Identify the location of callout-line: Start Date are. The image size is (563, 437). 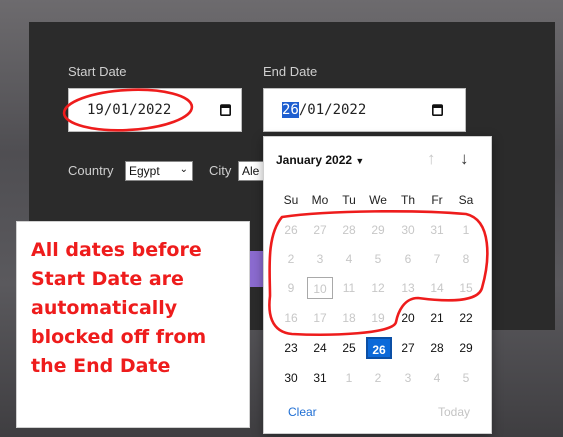
(107, 279).